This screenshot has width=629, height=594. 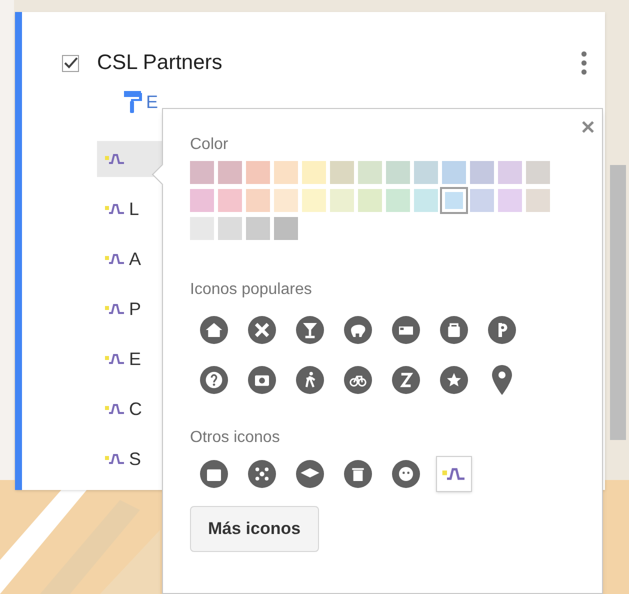 I want to click on section-heading: Otros iconos, so click(x=235, y=438).